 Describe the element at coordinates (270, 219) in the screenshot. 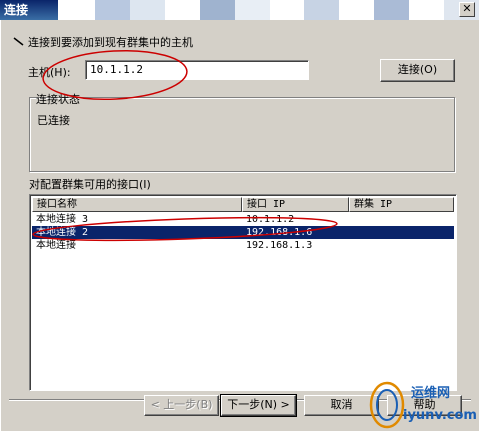

I see `cell-interface-ip: 10.1.1.2` at that location.